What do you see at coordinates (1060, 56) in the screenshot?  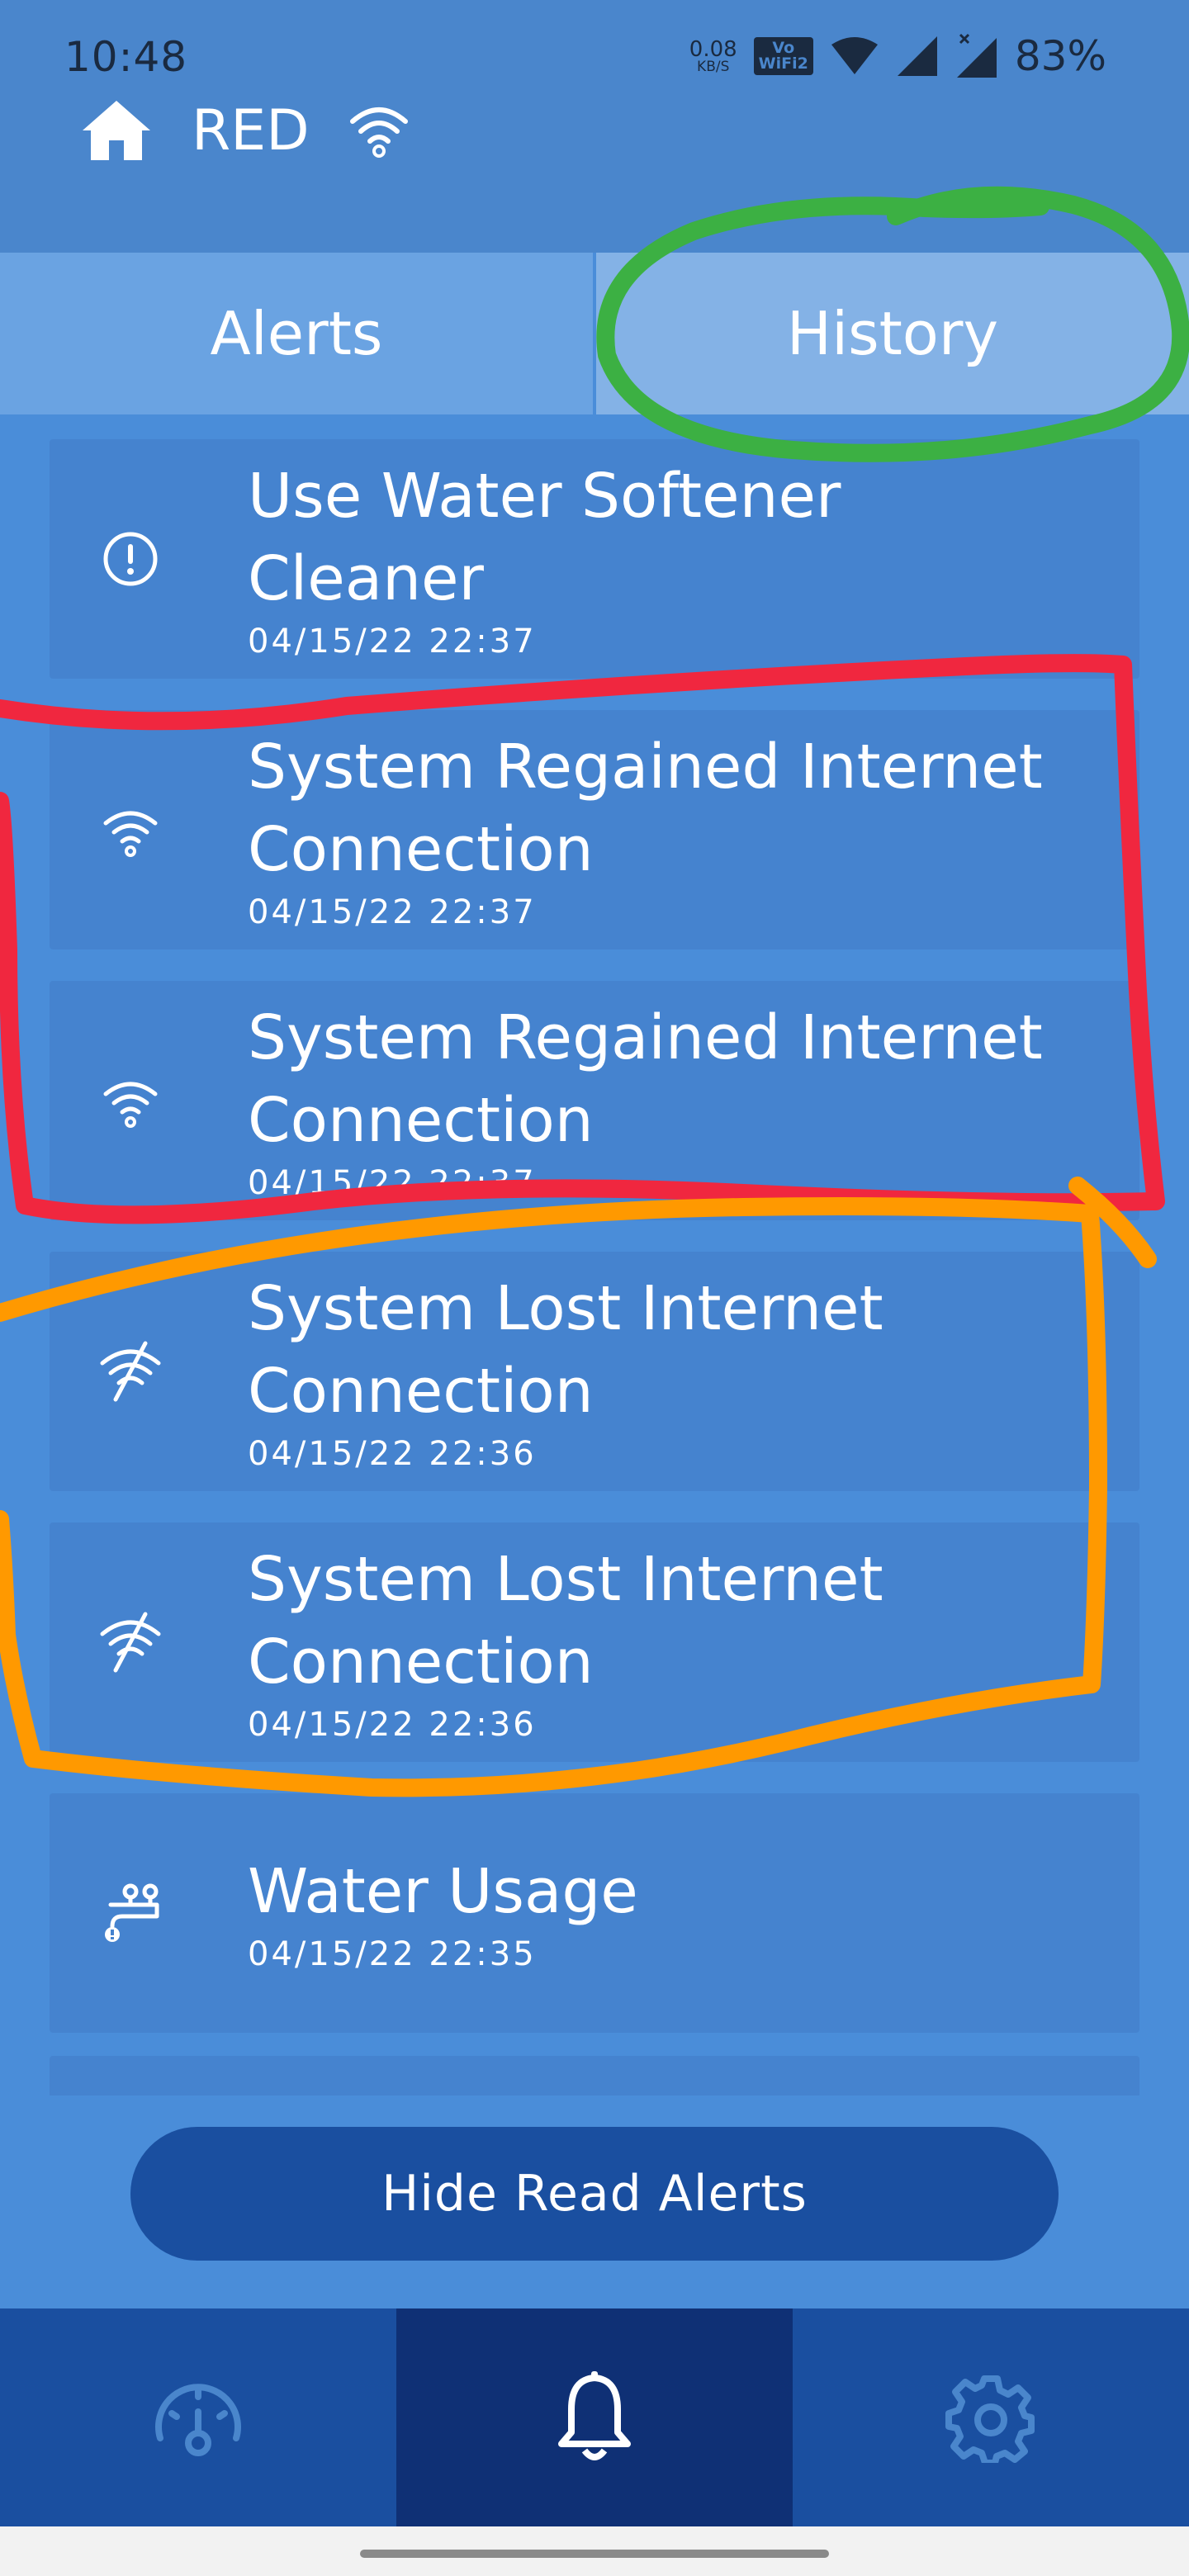 I see `battery-level: 83%` at bounding box center [1060, 56].